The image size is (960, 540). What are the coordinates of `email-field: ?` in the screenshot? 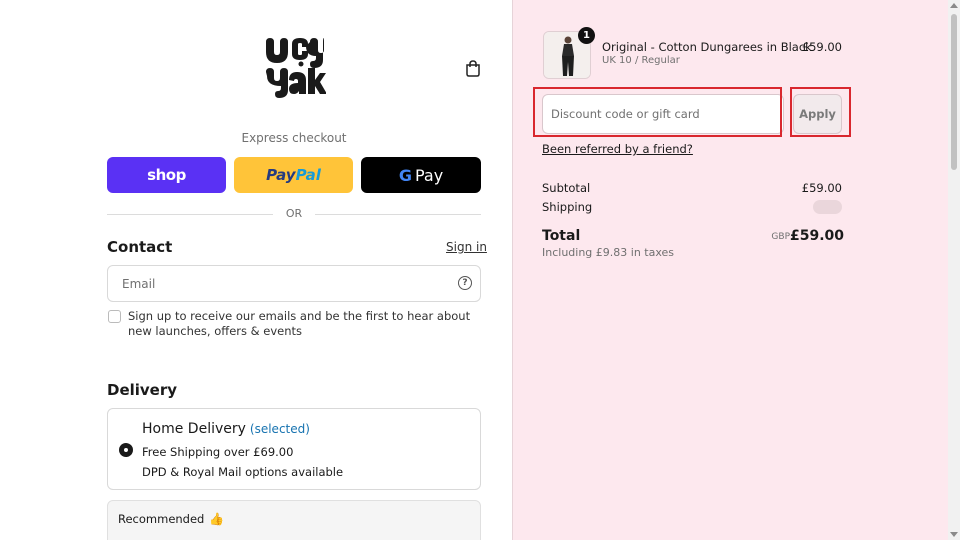 It's located at (294, 283).